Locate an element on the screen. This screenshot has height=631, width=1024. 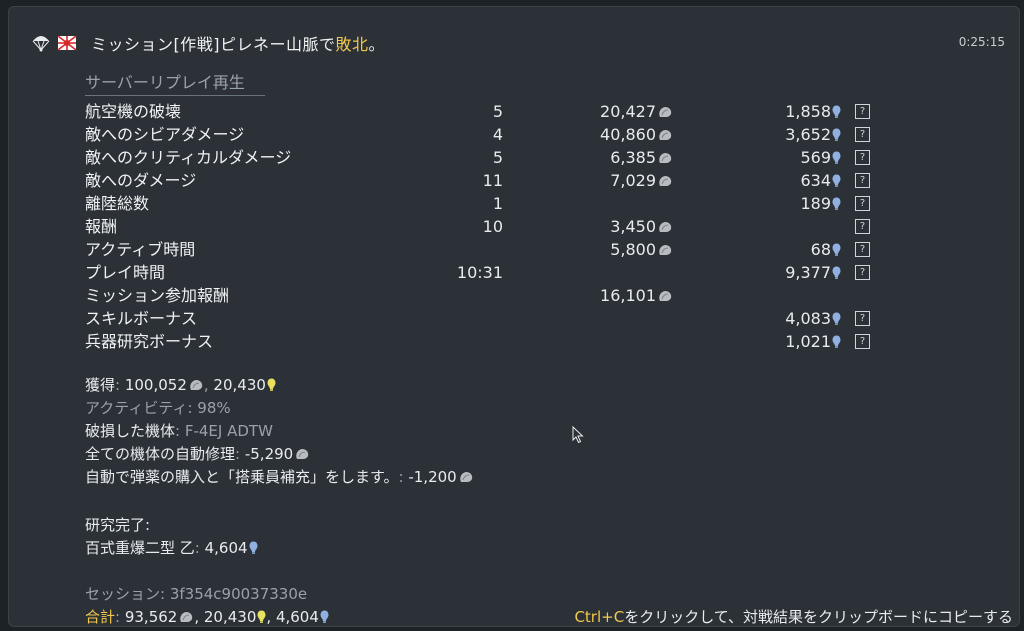
mouse-cursor-icon is located at coordinates (578, 435).